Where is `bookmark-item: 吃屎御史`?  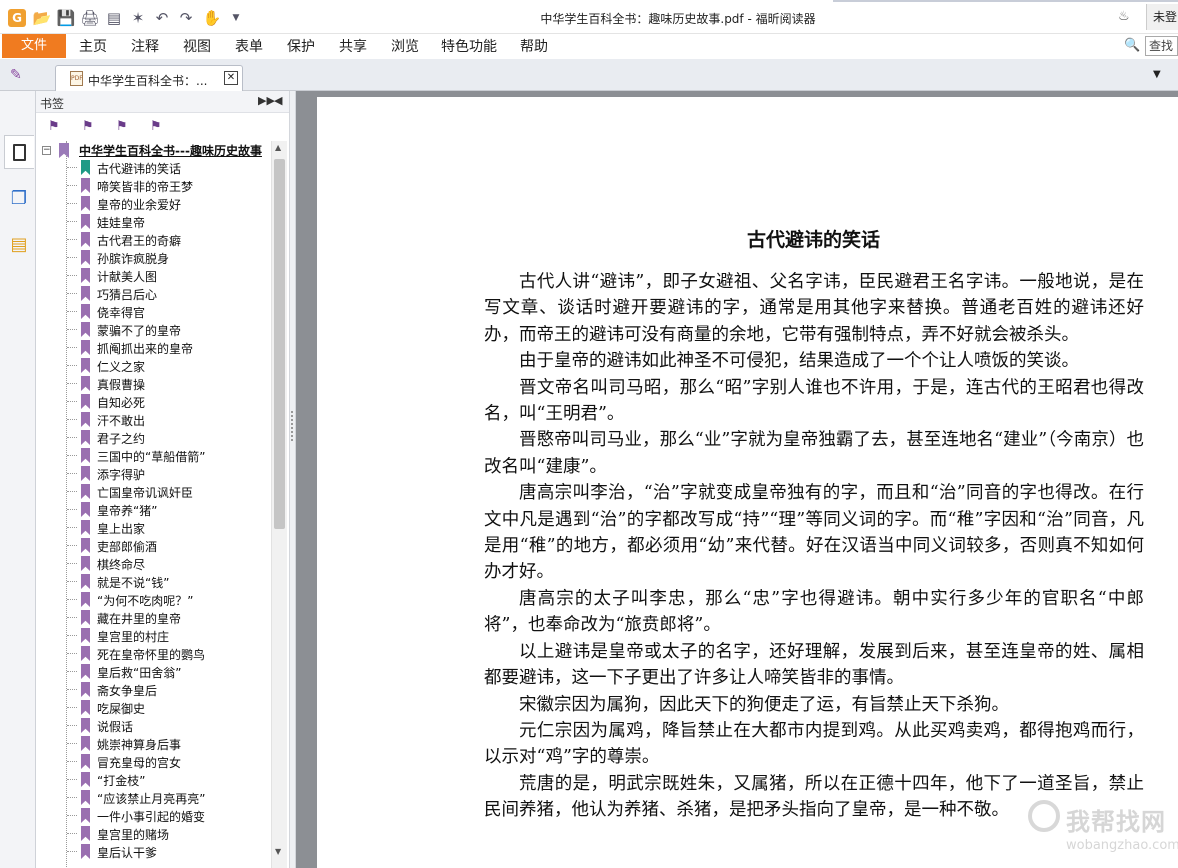
bookmark-item: 吃屎御史 is located at coordinates (153, 708).